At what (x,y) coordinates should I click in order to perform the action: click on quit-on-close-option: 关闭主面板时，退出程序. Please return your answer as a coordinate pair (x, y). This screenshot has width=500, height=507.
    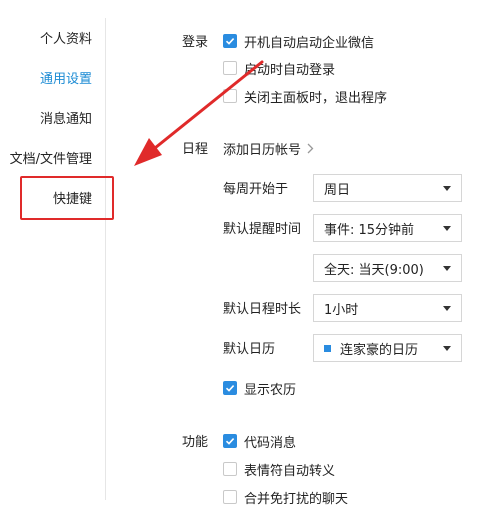
    Looking at the image, I should click on (305, 96).